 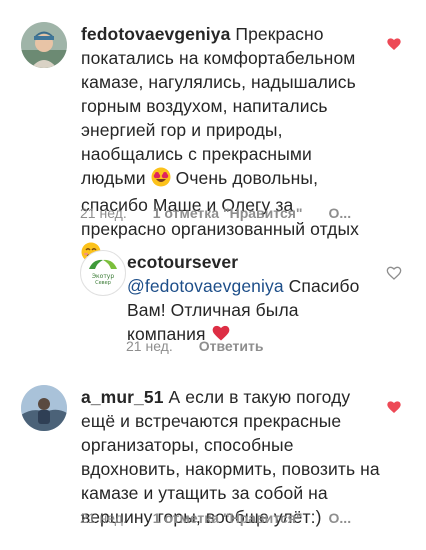 I want to click on comment-username: fedotovaevgeniya, so click(x=155, y=34).